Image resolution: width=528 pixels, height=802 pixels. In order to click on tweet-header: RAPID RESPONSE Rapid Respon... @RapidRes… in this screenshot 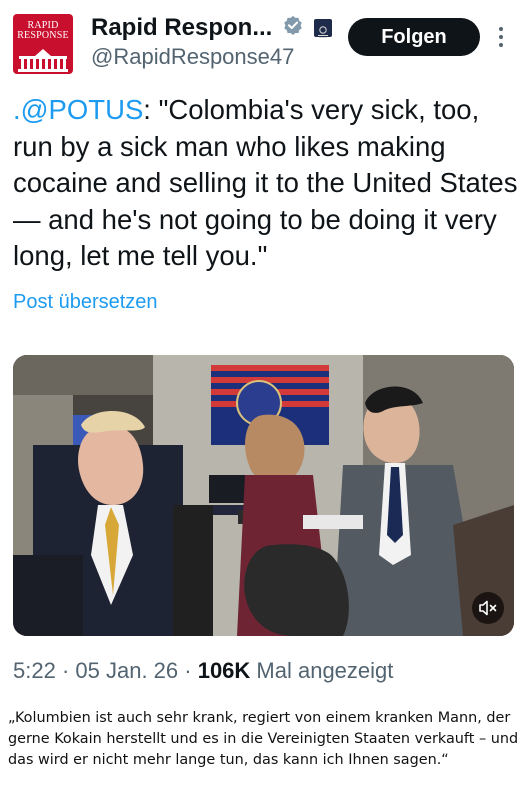, I will do `click(264, 42)`.